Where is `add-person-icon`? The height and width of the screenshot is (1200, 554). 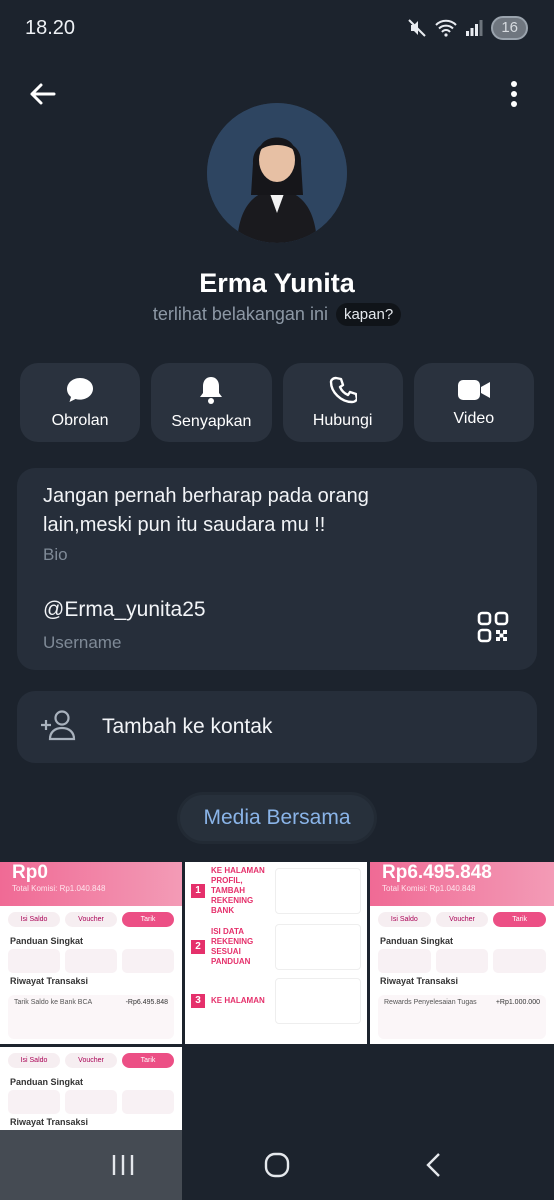 add-person-icon is located at coordinates (58, 725).